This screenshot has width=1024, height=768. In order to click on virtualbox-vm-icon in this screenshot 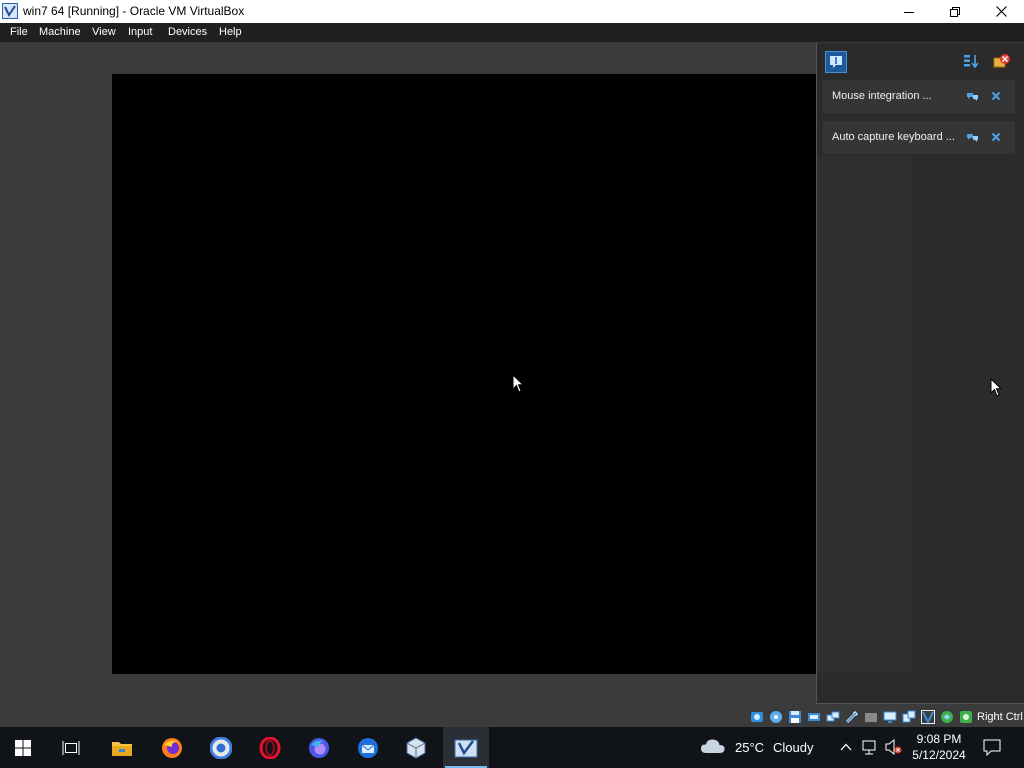, I will do `click(466, 748)`.